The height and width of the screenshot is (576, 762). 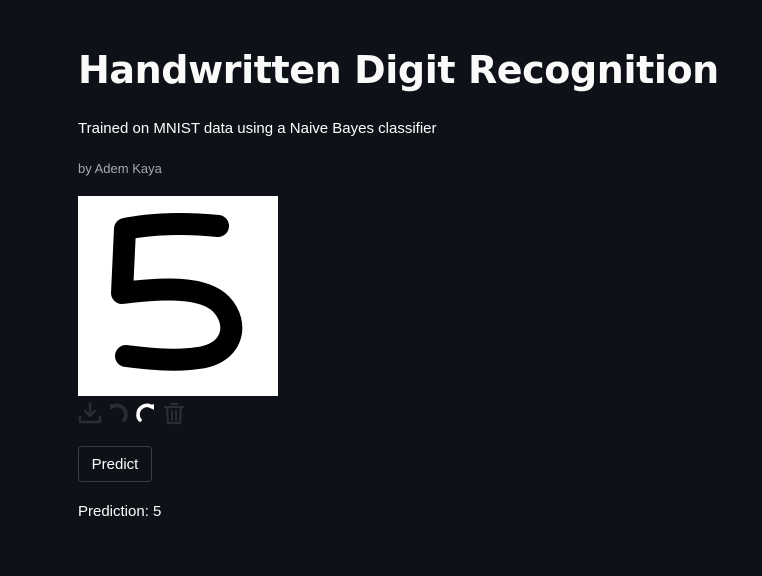 What do you see at coordinates (90, 413) in the screenshot?
I see `download-icon` at bounding box center [90, 413].